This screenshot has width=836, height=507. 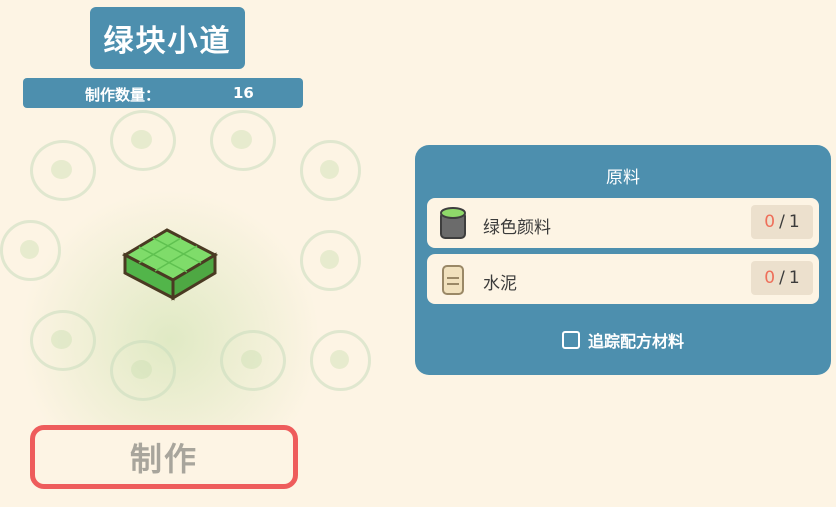 What do you see at coordinates (517, 228) in the screenshot?
I see `material-name: 绿色颜料` at bounding box center [517, 228].